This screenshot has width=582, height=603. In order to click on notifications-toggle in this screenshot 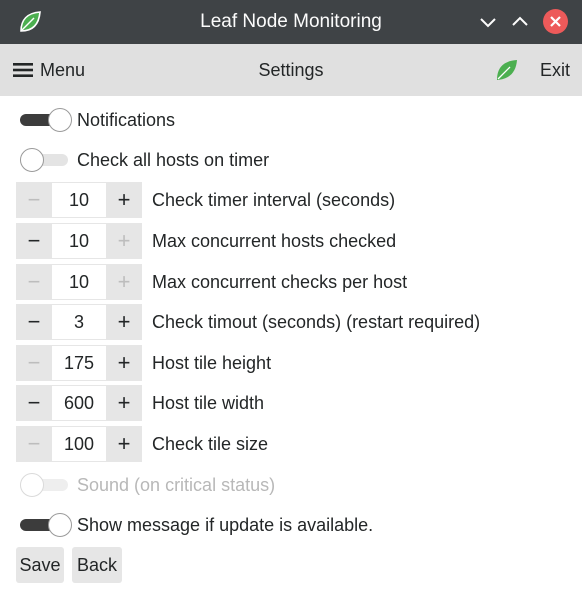, I will do `click(44, 120)`.